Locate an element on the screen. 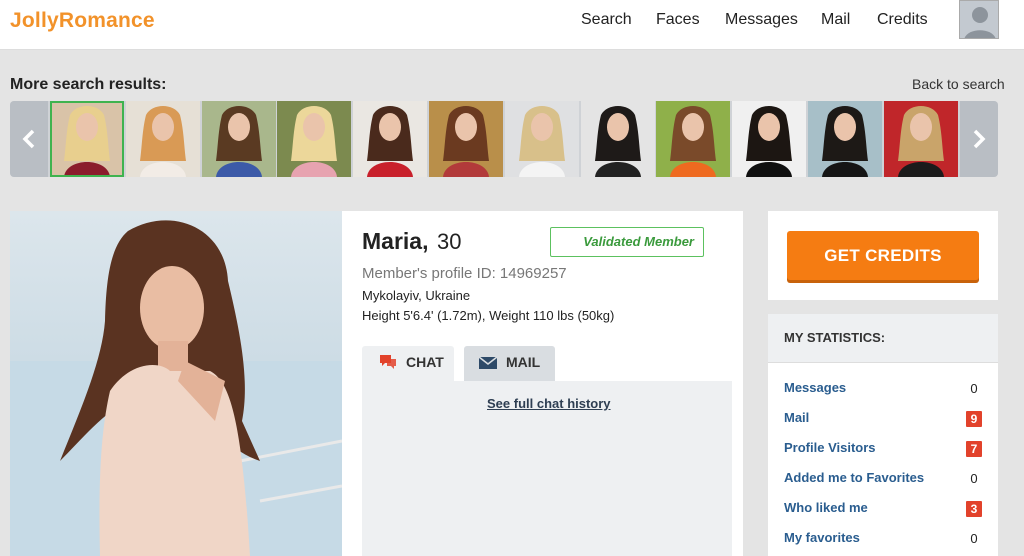 This screenshot has height=556, width=1024. stat-label: Messages is located at coordinates (815, 387).